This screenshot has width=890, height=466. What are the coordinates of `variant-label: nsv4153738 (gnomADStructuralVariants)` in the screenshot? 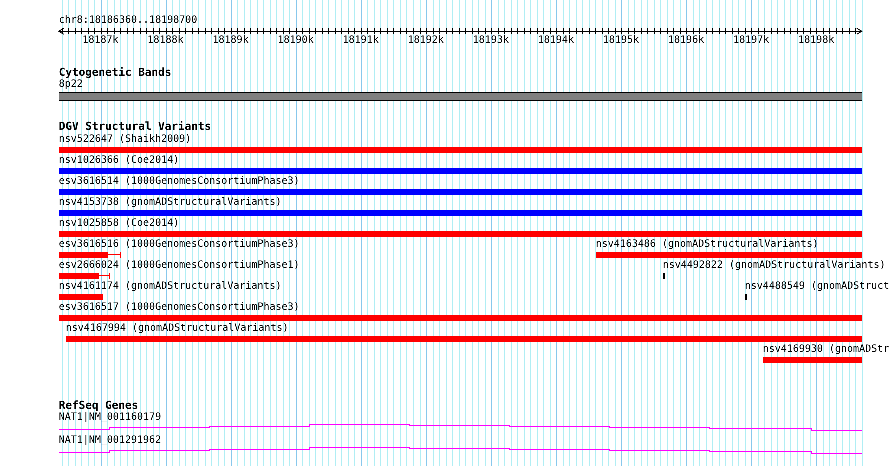 It's located at (170, 203).